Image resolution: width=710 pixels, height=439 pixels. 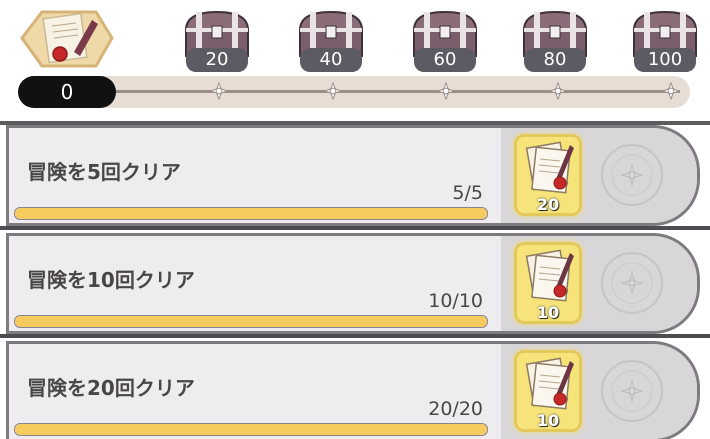 What do you see at coordinates (467, 193) in the screenshot?
I see `mission-progress-count: 5/5` at bounding box center [467, 193].